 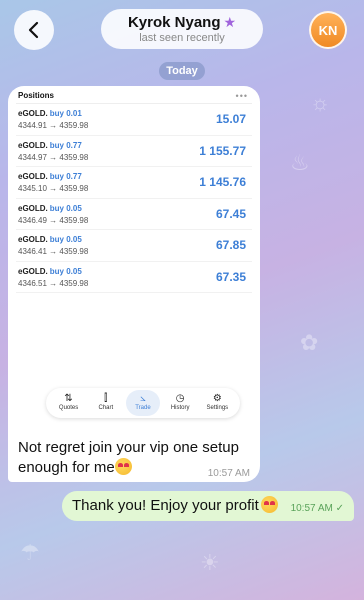 I want to click on bottom-tab-bar: ⇅ Quotes ⫿ Chart ⦣ Trade ◷ History ⚙ Settings, so click(x=143, y=403).